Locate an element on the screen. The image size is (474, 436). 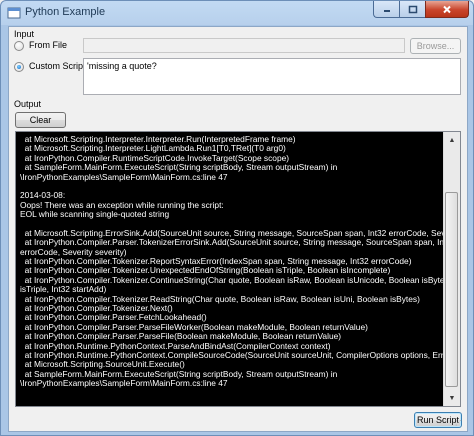
resize-grip-icon: ⋰ is located at coordinates (460, 424).